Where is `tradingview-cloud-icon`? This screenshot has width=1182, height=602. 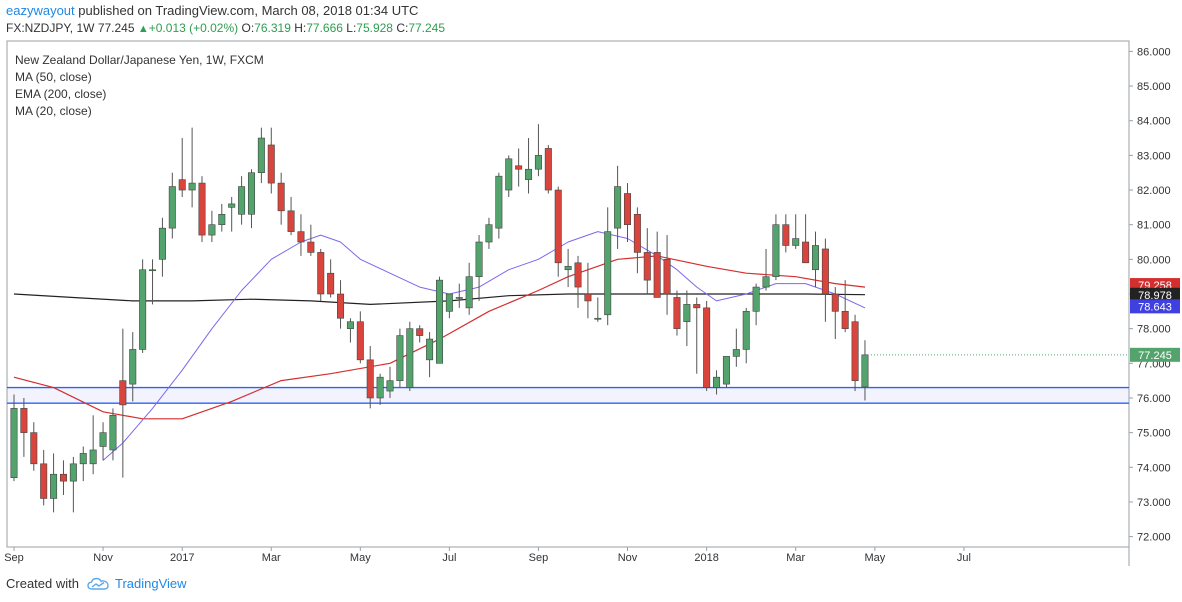 tradingview-cloud-icon is located at coordinates (98, 583).